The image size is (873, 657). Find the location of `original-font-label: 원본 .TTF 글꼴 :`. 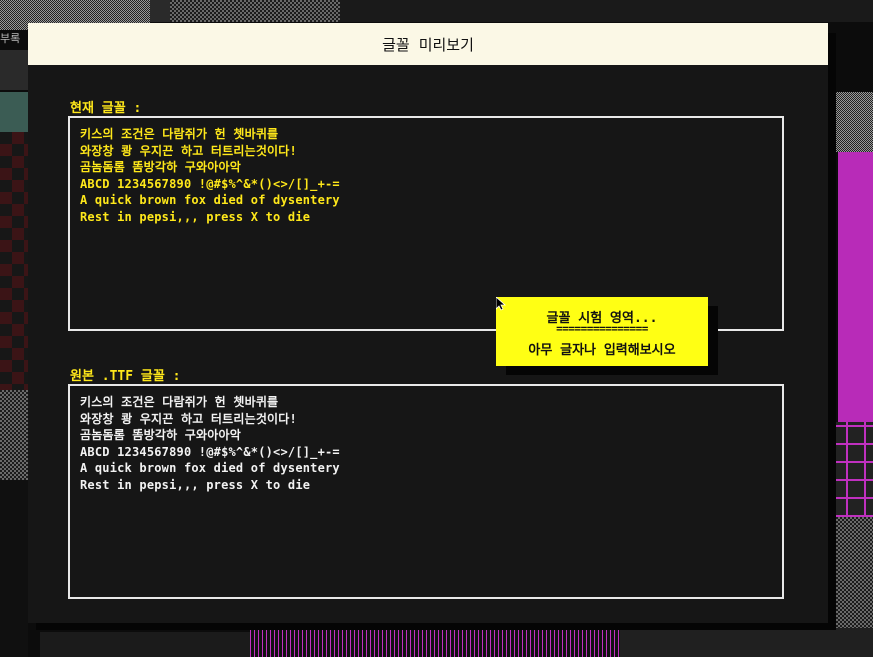

original-font-label: 원본 .TTF 글꼴 : is located at coordinates (125, 376).